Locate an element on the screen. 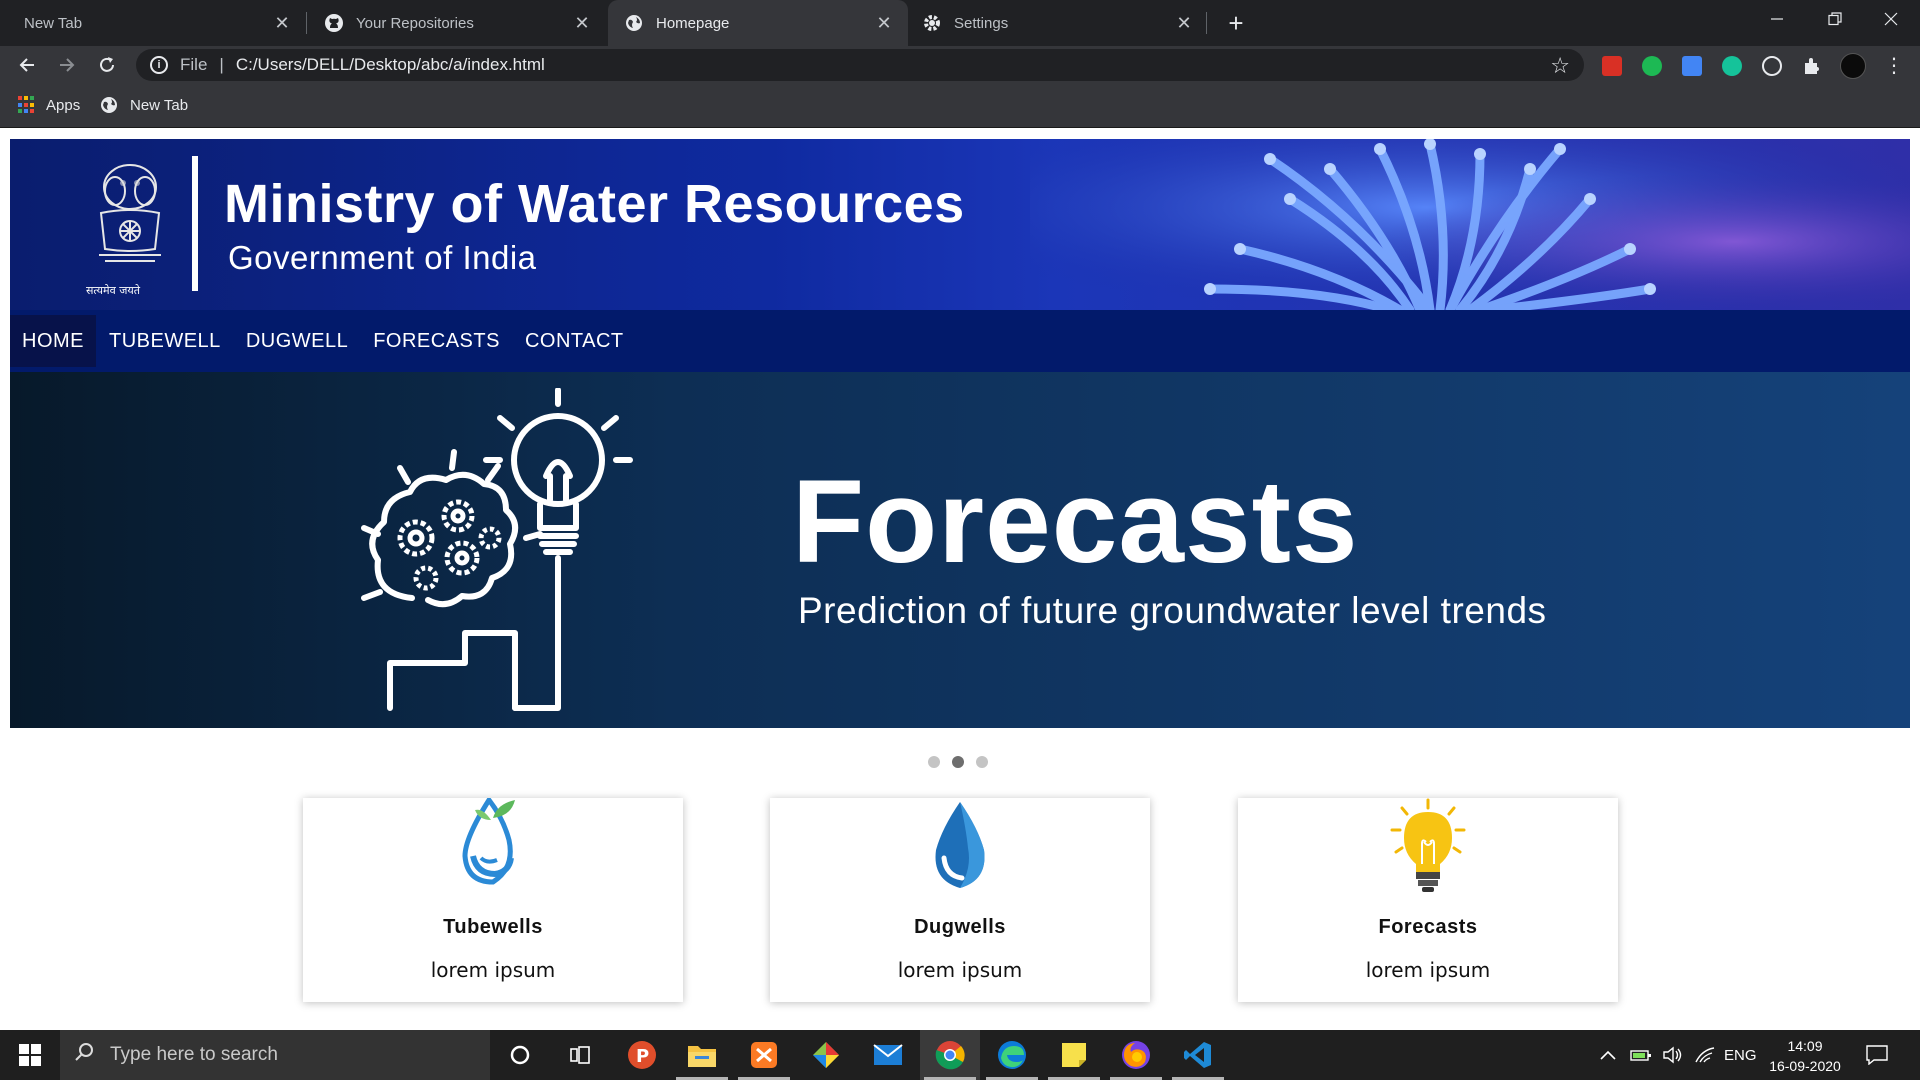  main-navigation: HOME TUBEWELL DUGWELL FORECASTS CONTACT is located at coordinates (960, 341).